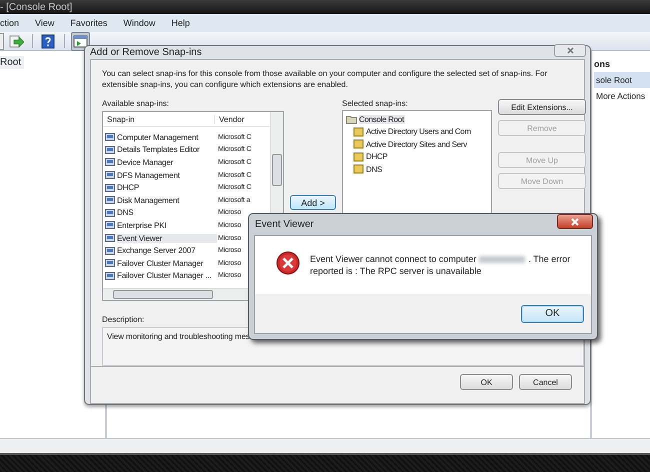 The height and width of the screenshot is (472, 650). What do you see at coordinates (603, 64) in the screenshot?
I see `actions-header: ons` at bounding box center [603, 64].